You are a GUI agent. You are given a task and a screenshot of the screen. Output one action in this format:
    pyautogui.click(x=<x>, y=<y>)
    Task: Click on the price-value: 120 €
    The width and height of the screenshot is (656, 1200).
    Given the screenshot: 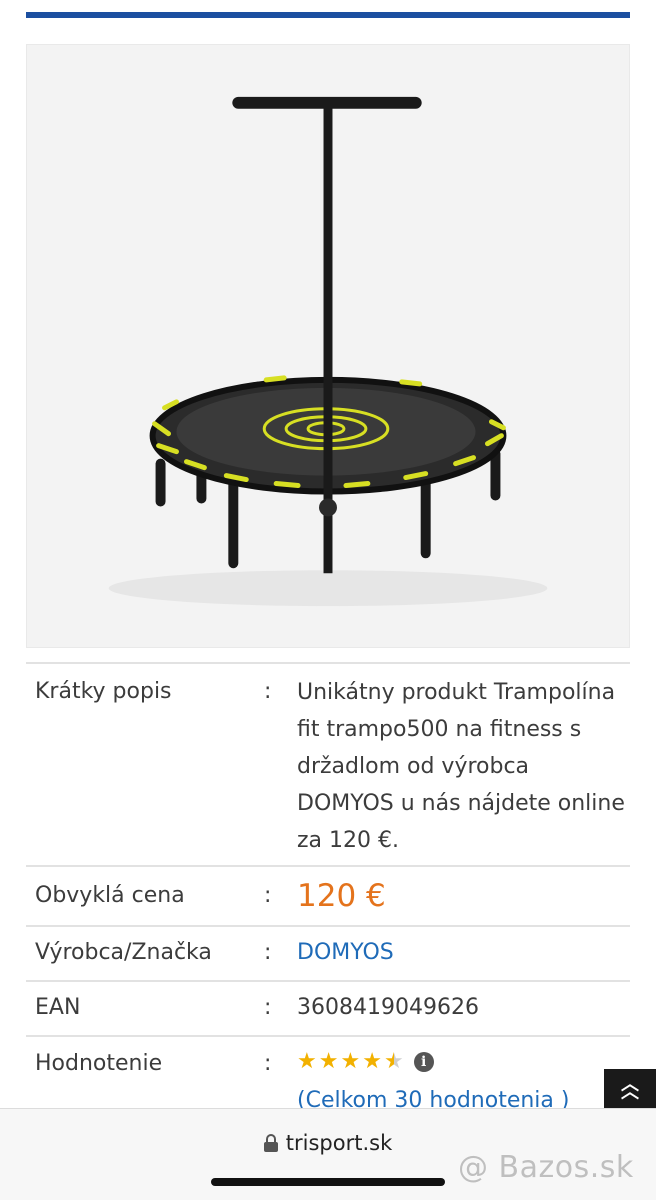 What is the action you would take?
    pyautogui.click(x=341, y=896)
    